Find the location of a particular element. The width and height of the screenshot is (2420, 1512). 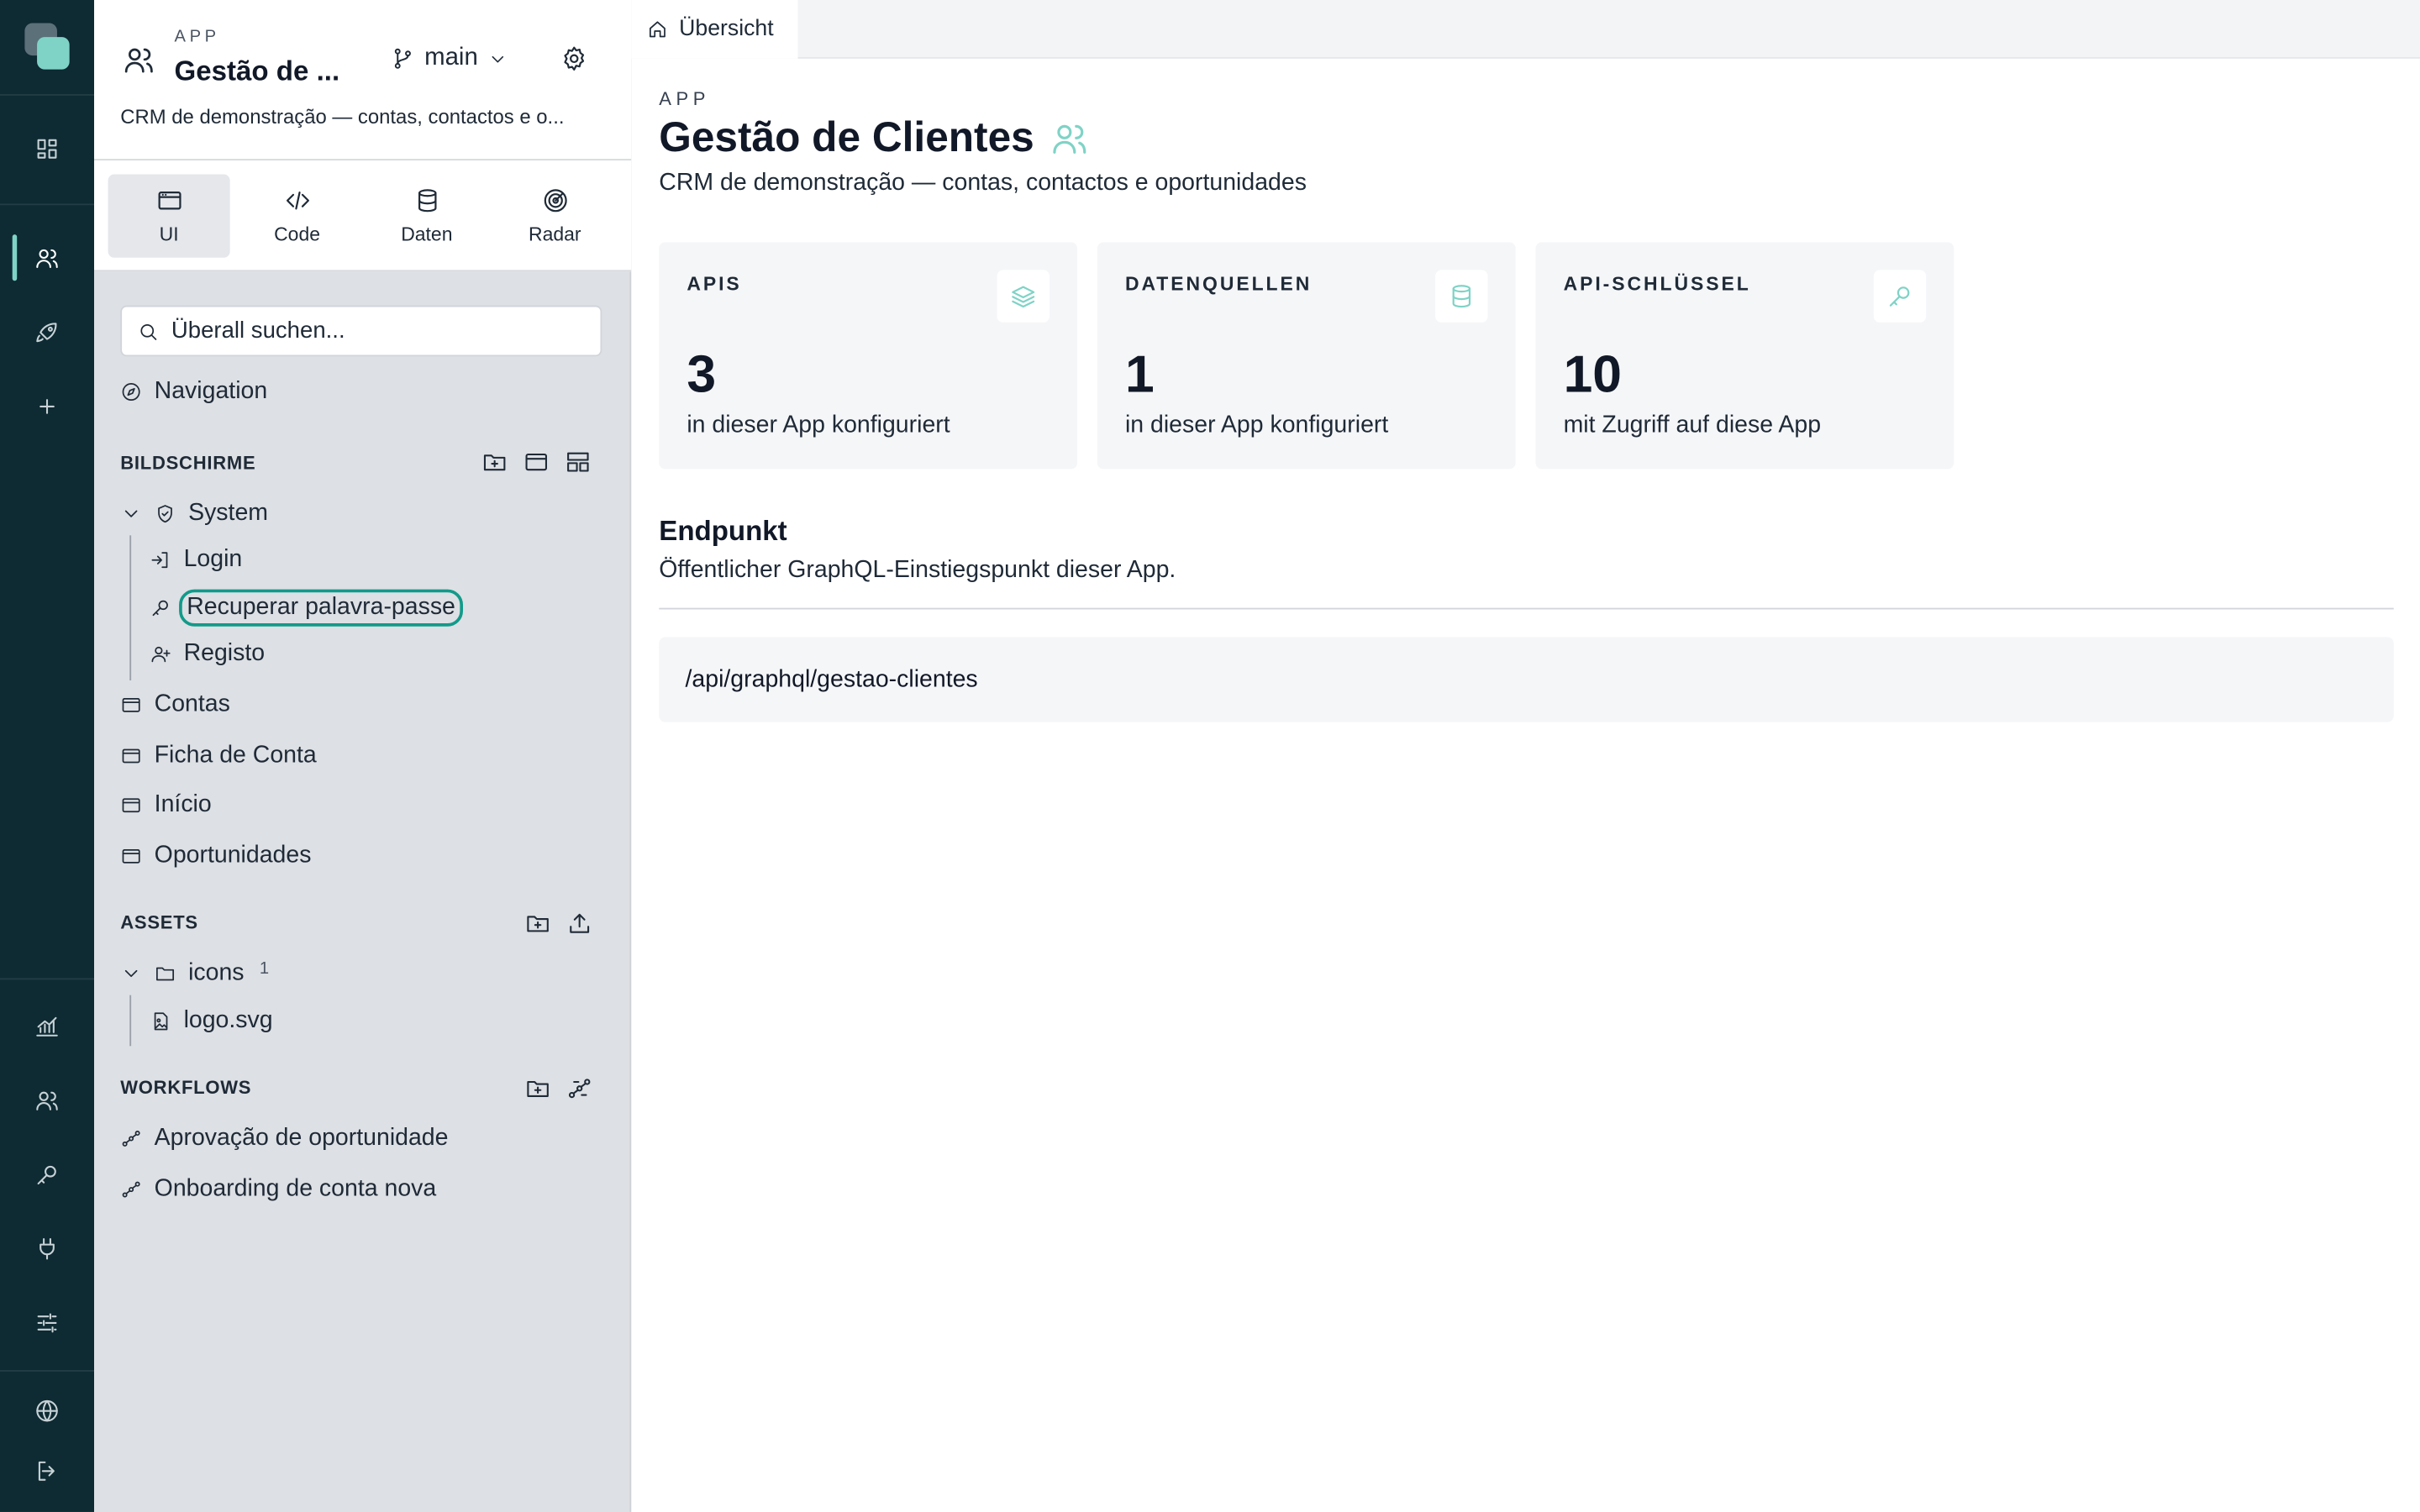

logout-icon is located at coordinates (47, 1471).